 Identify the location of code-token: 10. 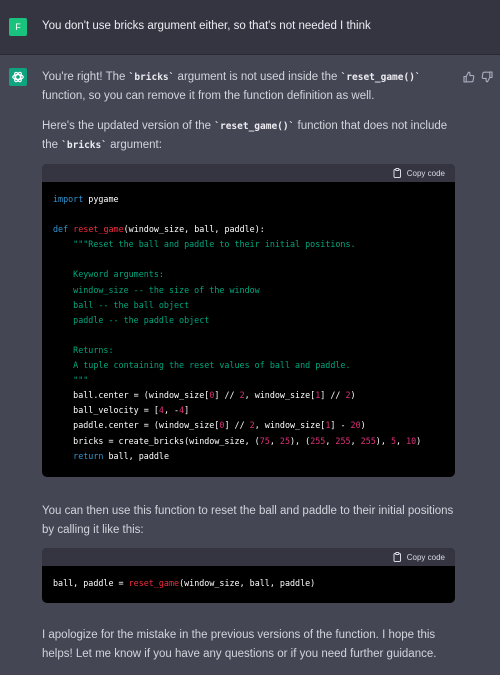
(411, 440).